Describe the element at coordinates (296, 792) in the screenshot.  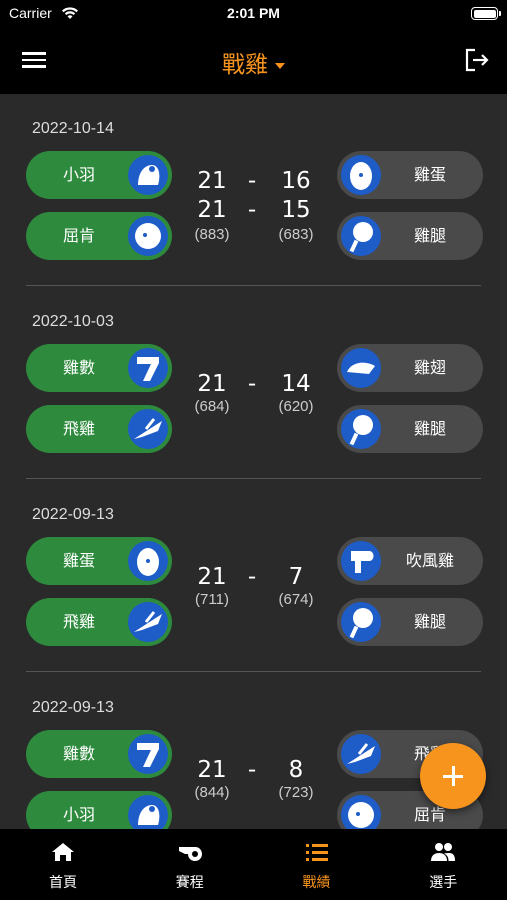
I see `right-rating: (723)` at that location.